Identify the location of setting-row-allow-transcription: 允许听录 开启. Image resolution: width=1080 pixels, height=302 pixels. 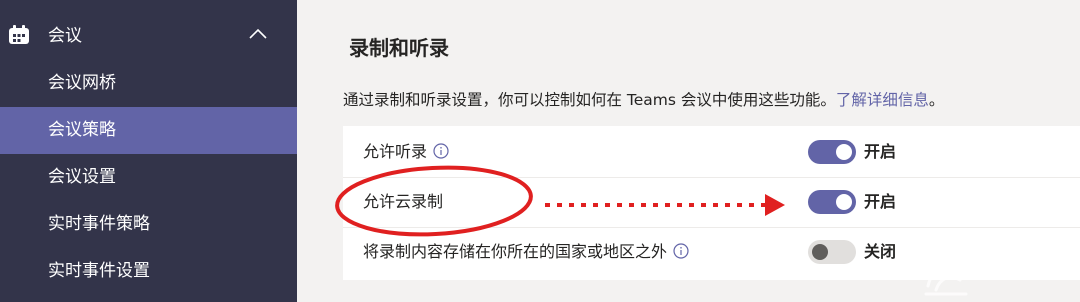
(711, 152).